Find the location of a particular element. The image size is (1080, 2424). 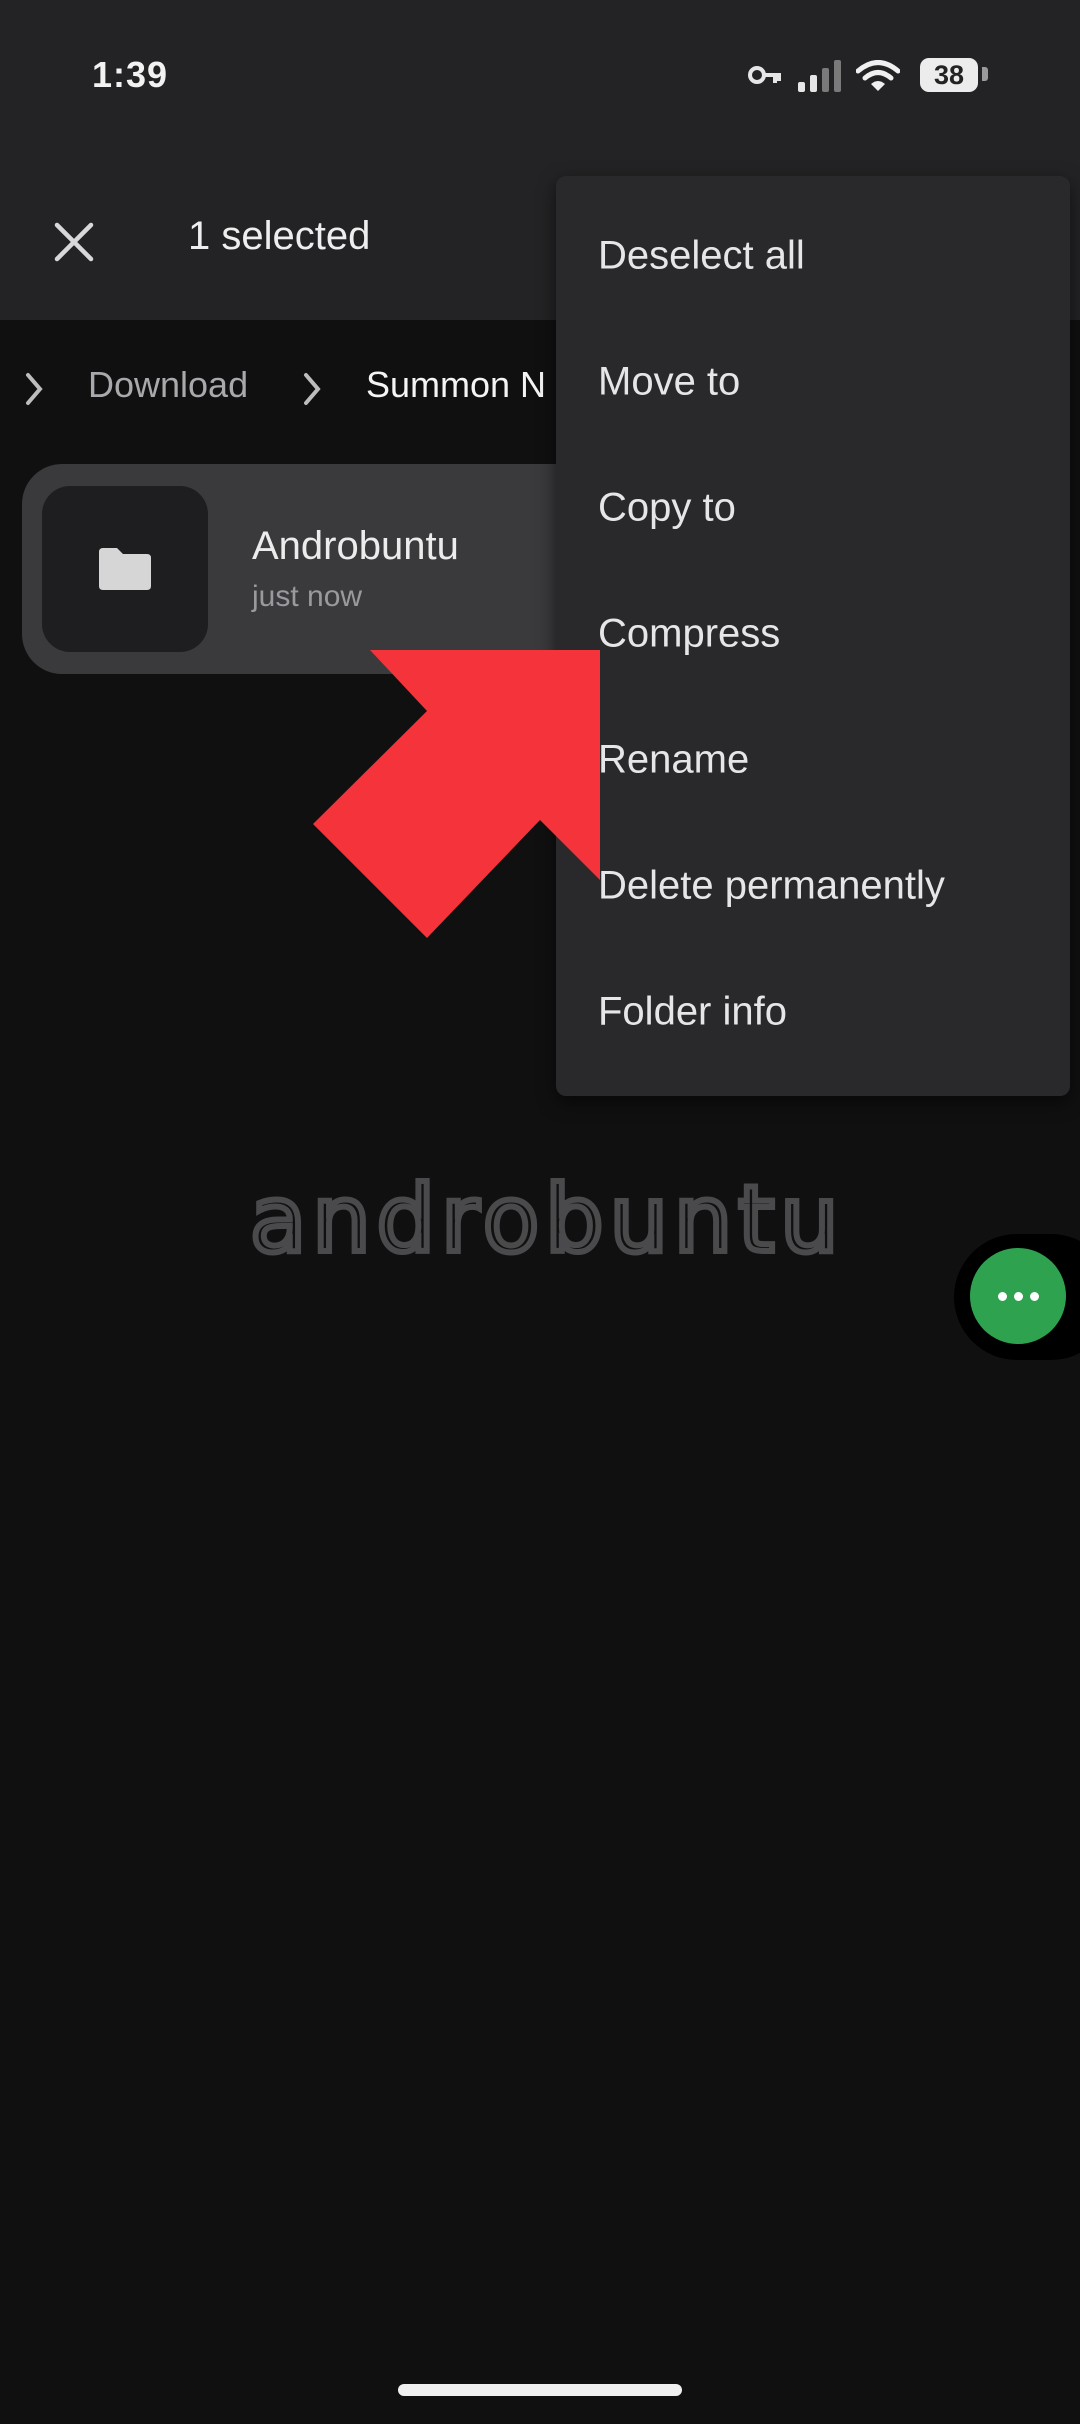

battery-icon: 38 is located at coordinates (949, 75).